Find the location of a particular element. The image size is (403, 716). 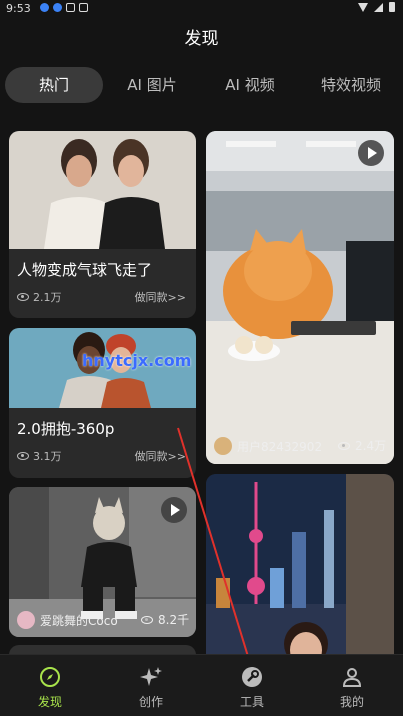

view-count-value: 2.4万 is located at coordinates (371, 446).